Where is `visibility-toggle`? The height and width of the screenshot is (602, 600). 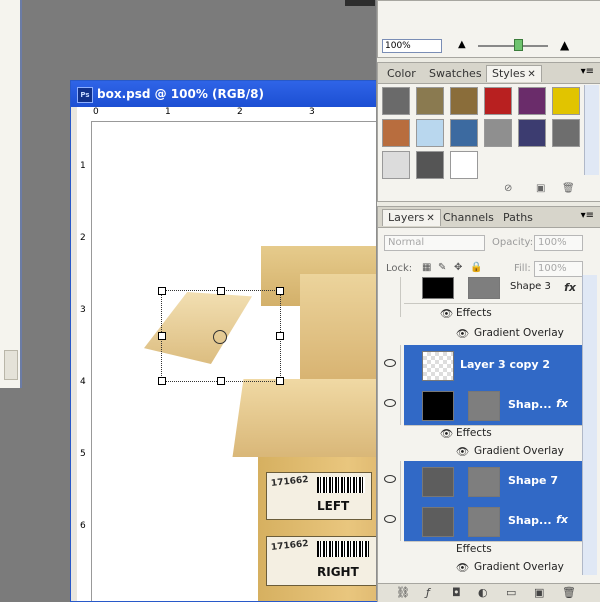
visibility-toggle is located at coordinates (390, 297).